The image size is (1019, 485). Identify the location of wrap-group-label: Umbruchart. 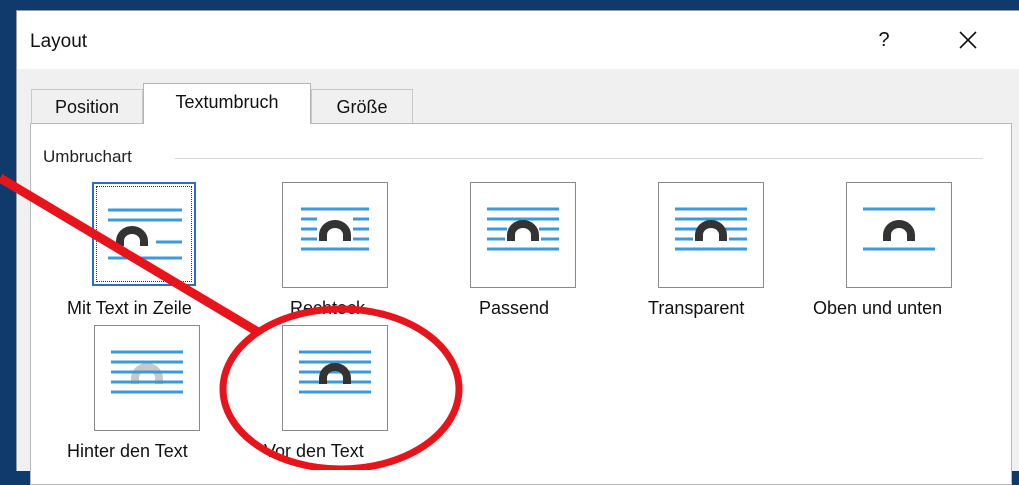
(87, 156).